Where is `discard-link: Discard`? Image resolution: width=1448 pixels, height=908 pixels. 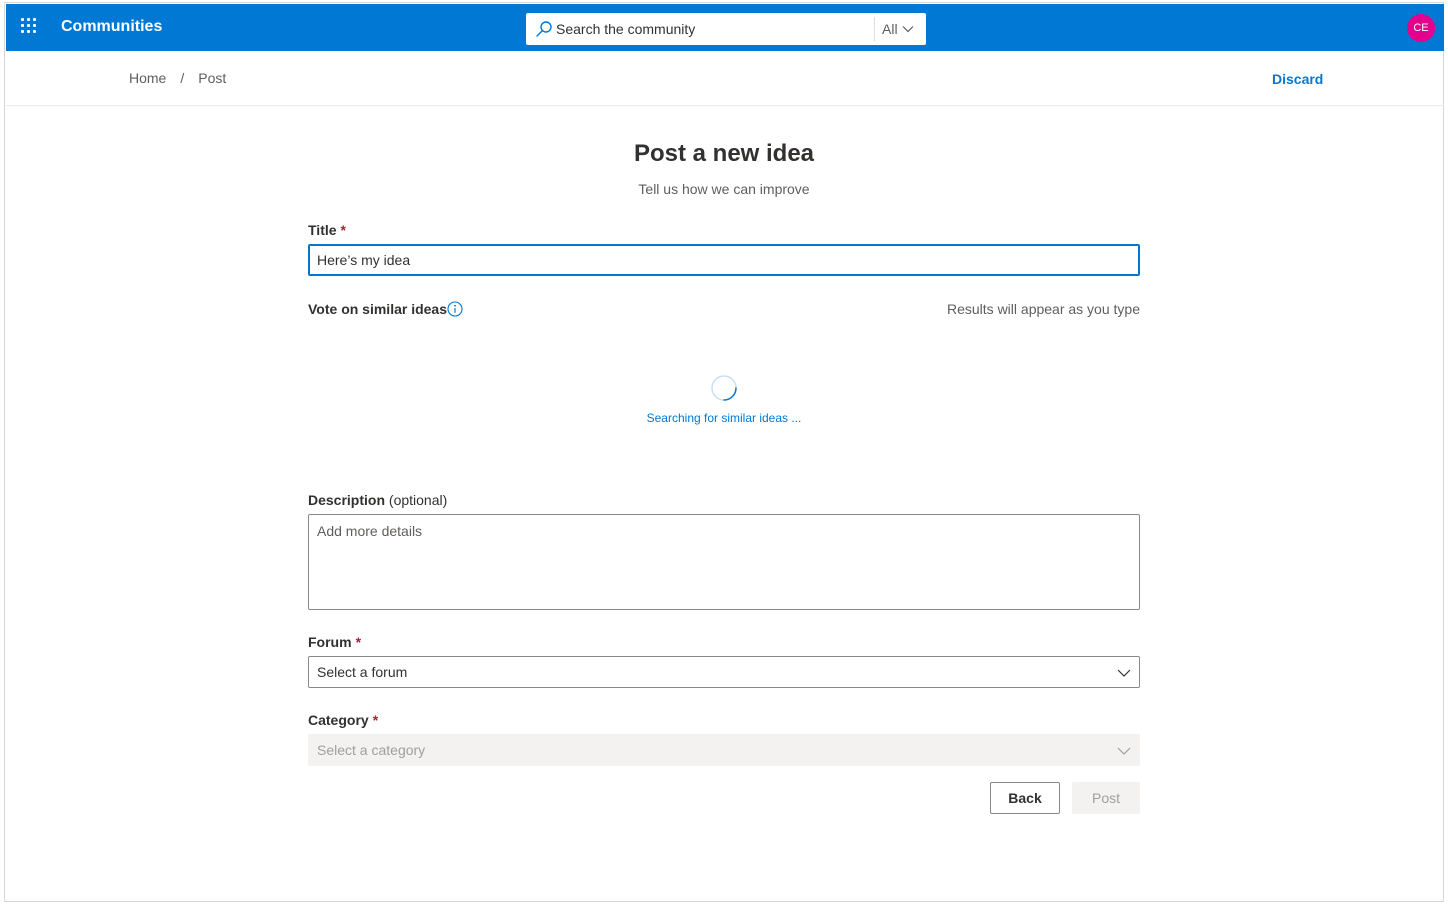
discard-link: Discard is located at coordinates (1297, 79).